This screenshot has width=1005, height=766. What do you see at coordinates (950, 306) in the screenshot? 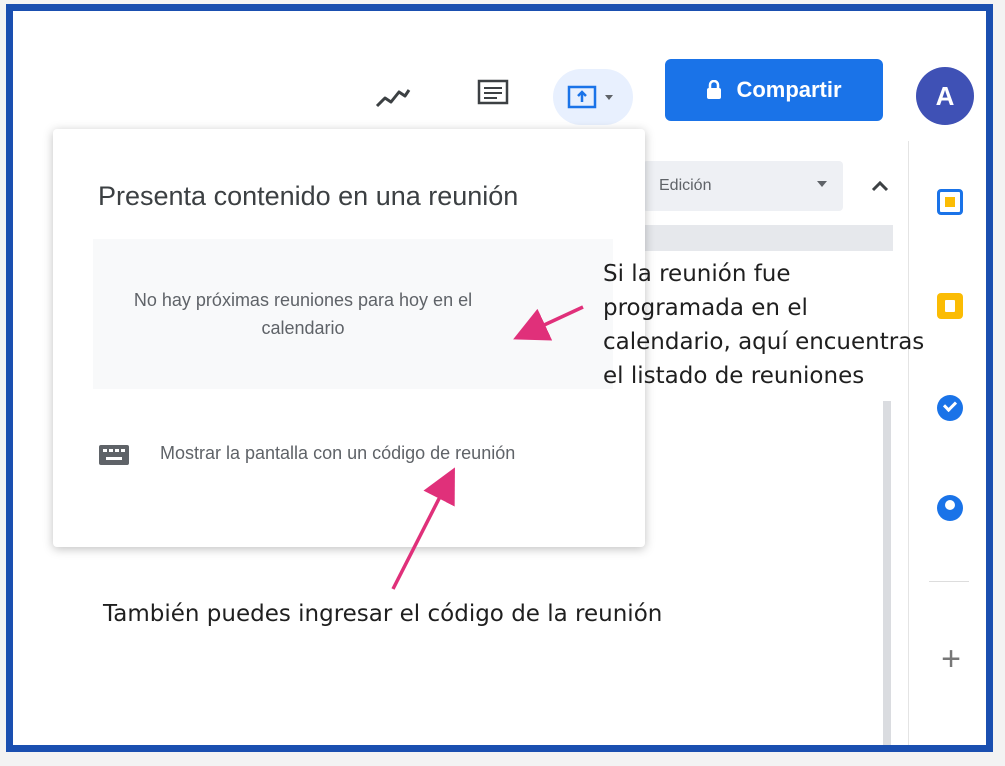
I see `keep-icon` at bounding box center [950, 306].